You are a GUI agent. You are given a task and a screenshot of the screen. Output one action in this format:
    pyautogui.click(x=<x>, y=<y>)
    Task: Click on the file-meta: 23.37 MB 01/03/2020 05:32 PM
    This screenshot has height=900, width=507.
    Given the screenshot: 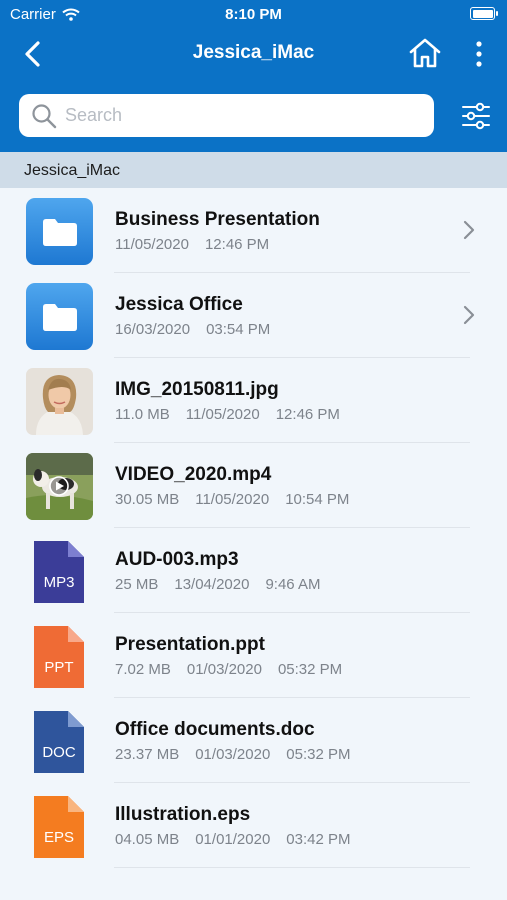 What is the action you would take?
    pyautogui.click(x=233, y=754)
    